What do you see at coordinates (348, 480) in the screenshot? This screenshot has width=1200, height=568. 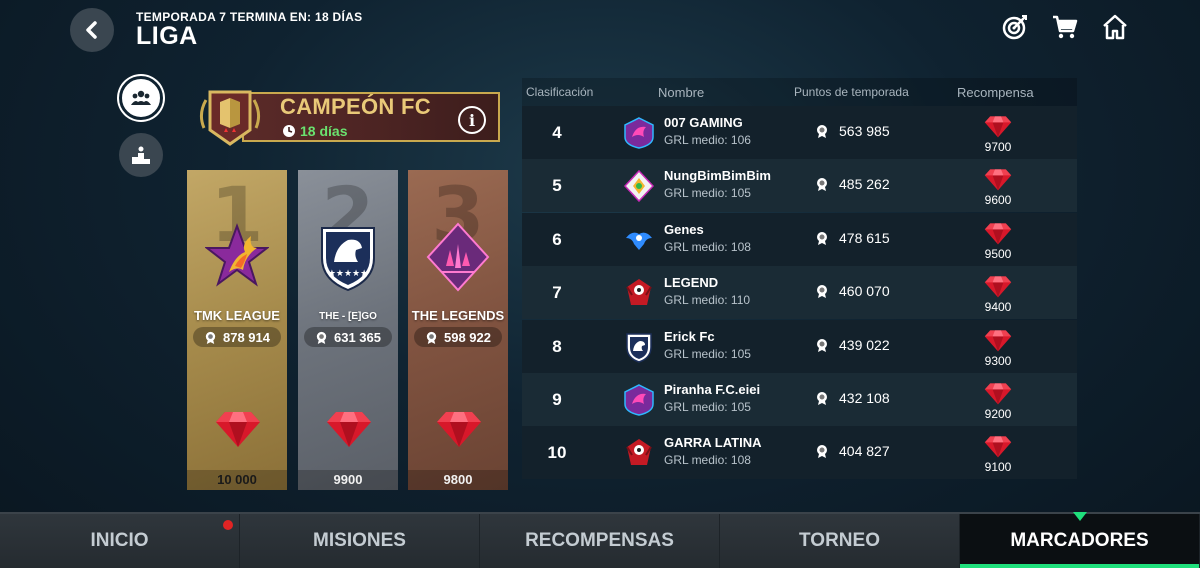 I see `podium-reward: 9900` at bounding box center [348, 480].